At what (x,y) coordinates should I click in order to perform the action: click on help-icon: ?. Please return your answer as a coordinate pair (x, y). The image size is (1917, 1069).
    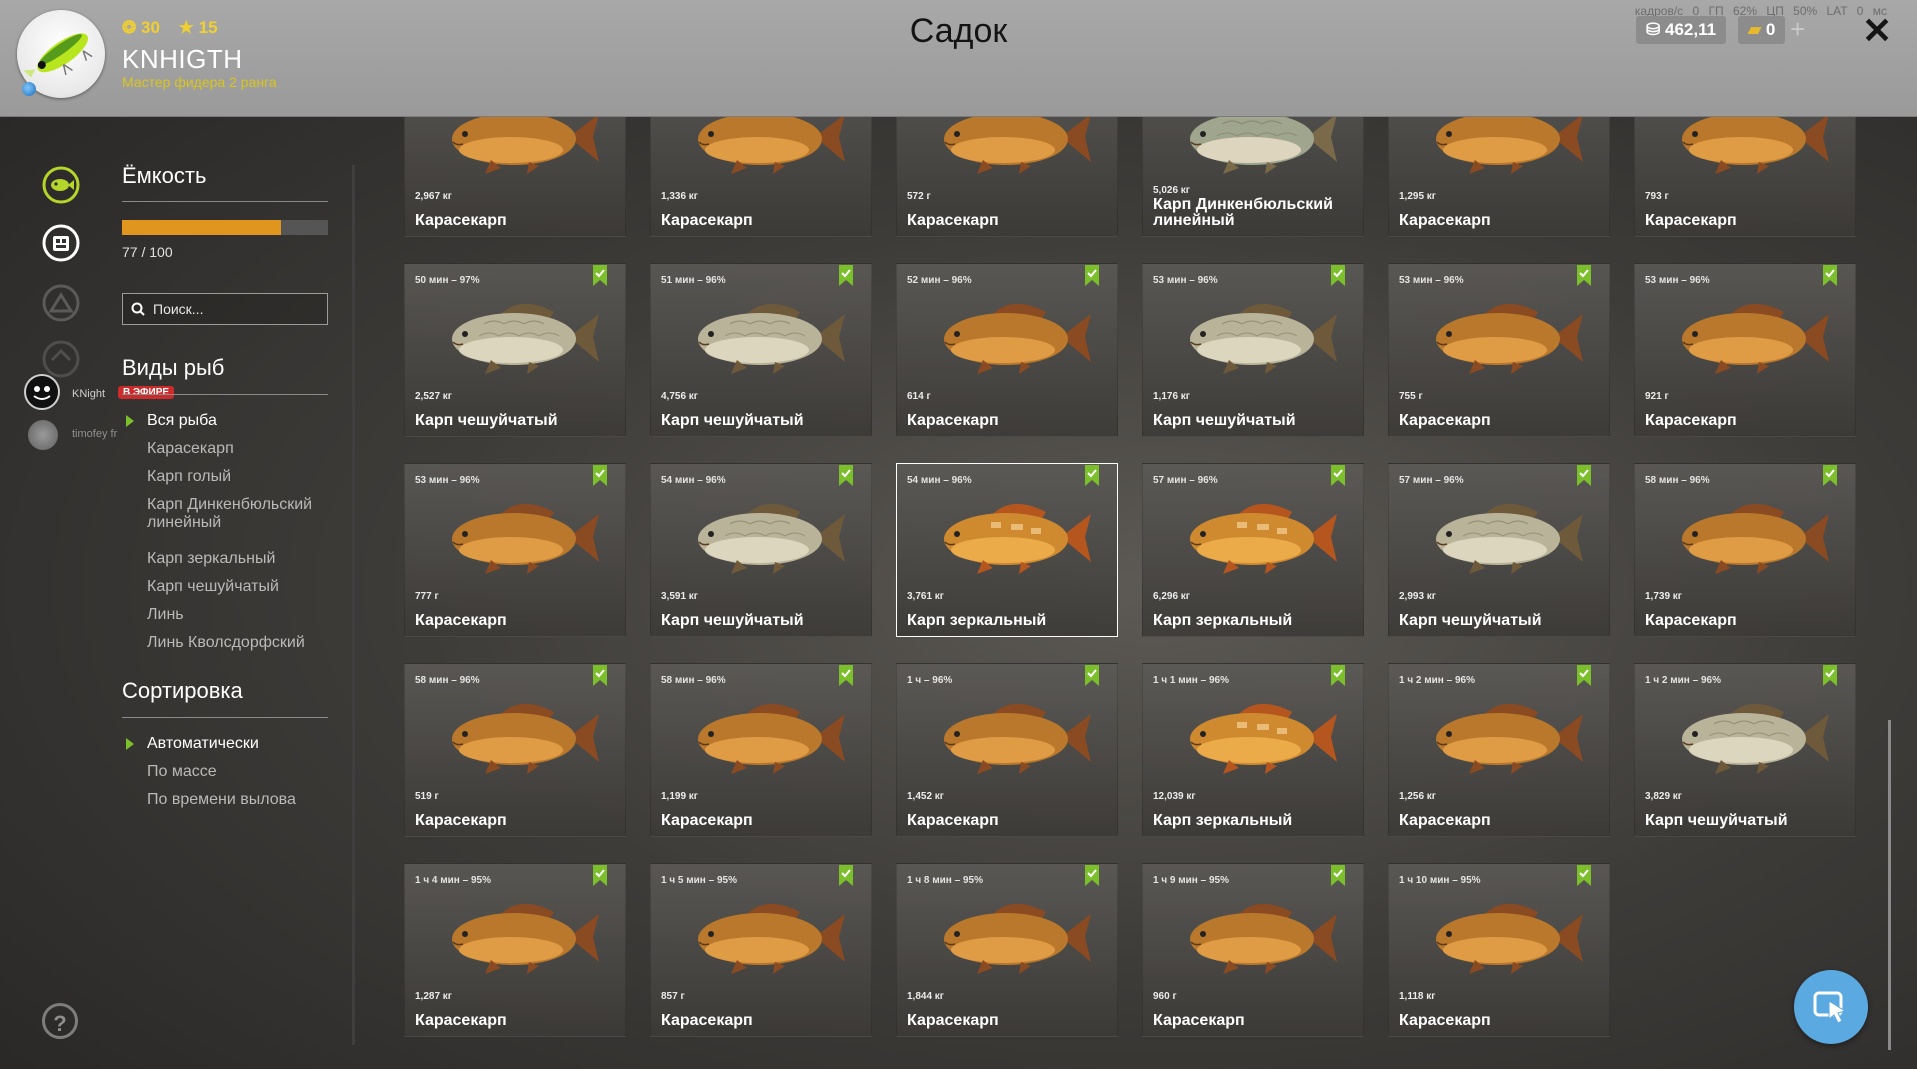
    Looking at the image, I should click on (60, 1021).